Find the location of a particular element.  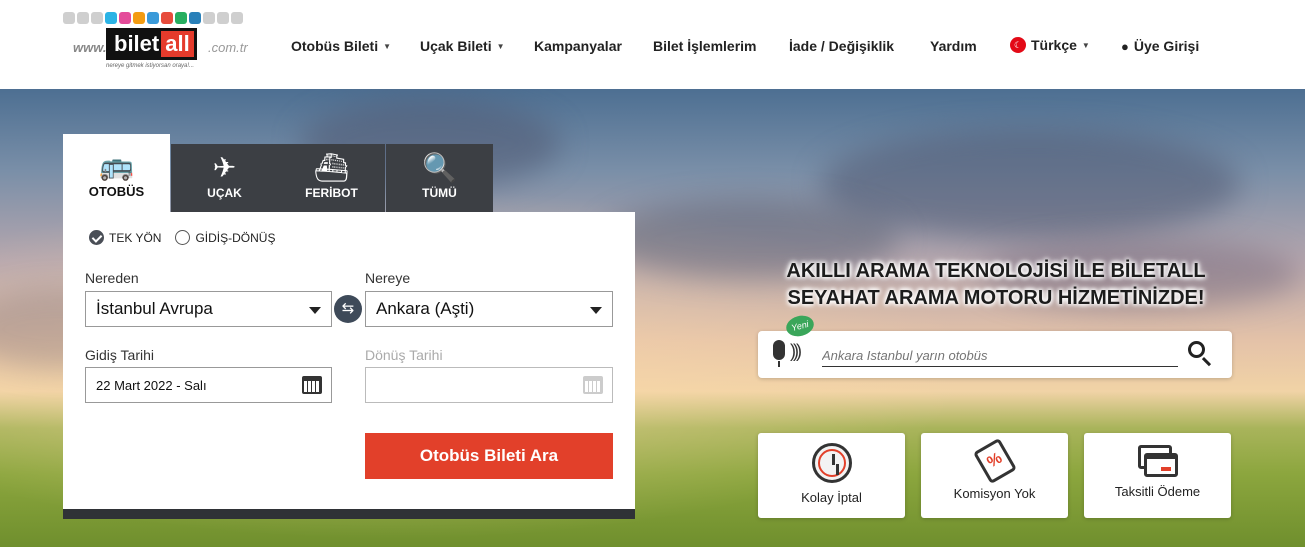

nav-label: Bilet İşlemlerim is located at coordinates (705, 46).